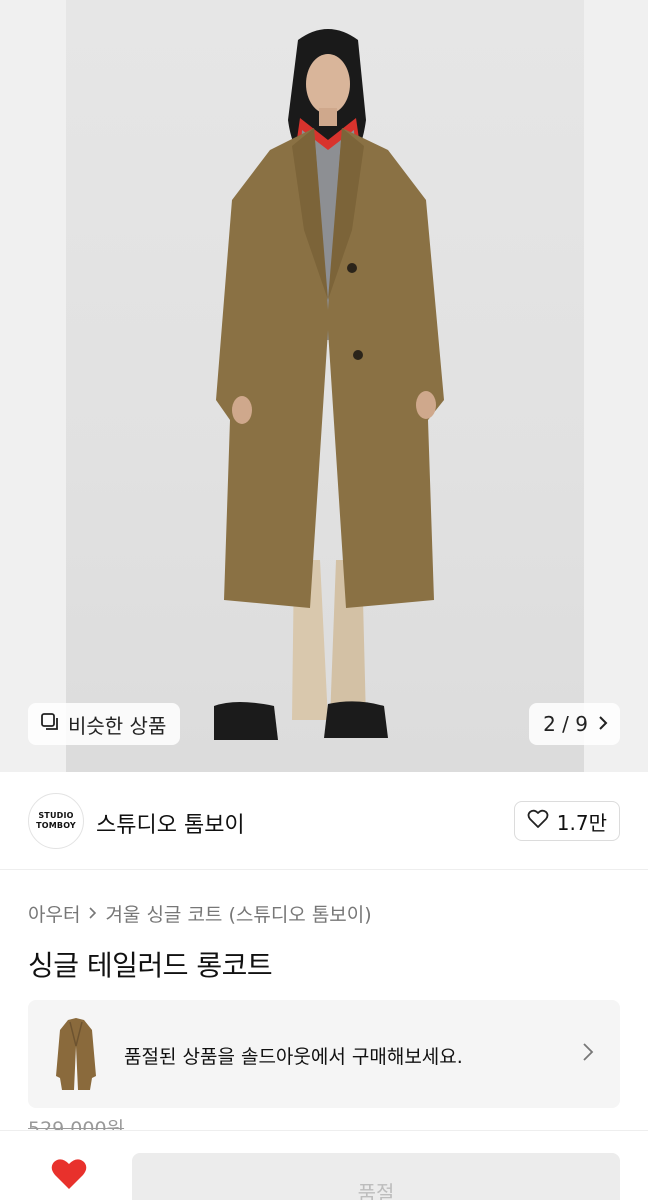  I want to click on bottom-action-bar: 품절, so click(324, 1165).